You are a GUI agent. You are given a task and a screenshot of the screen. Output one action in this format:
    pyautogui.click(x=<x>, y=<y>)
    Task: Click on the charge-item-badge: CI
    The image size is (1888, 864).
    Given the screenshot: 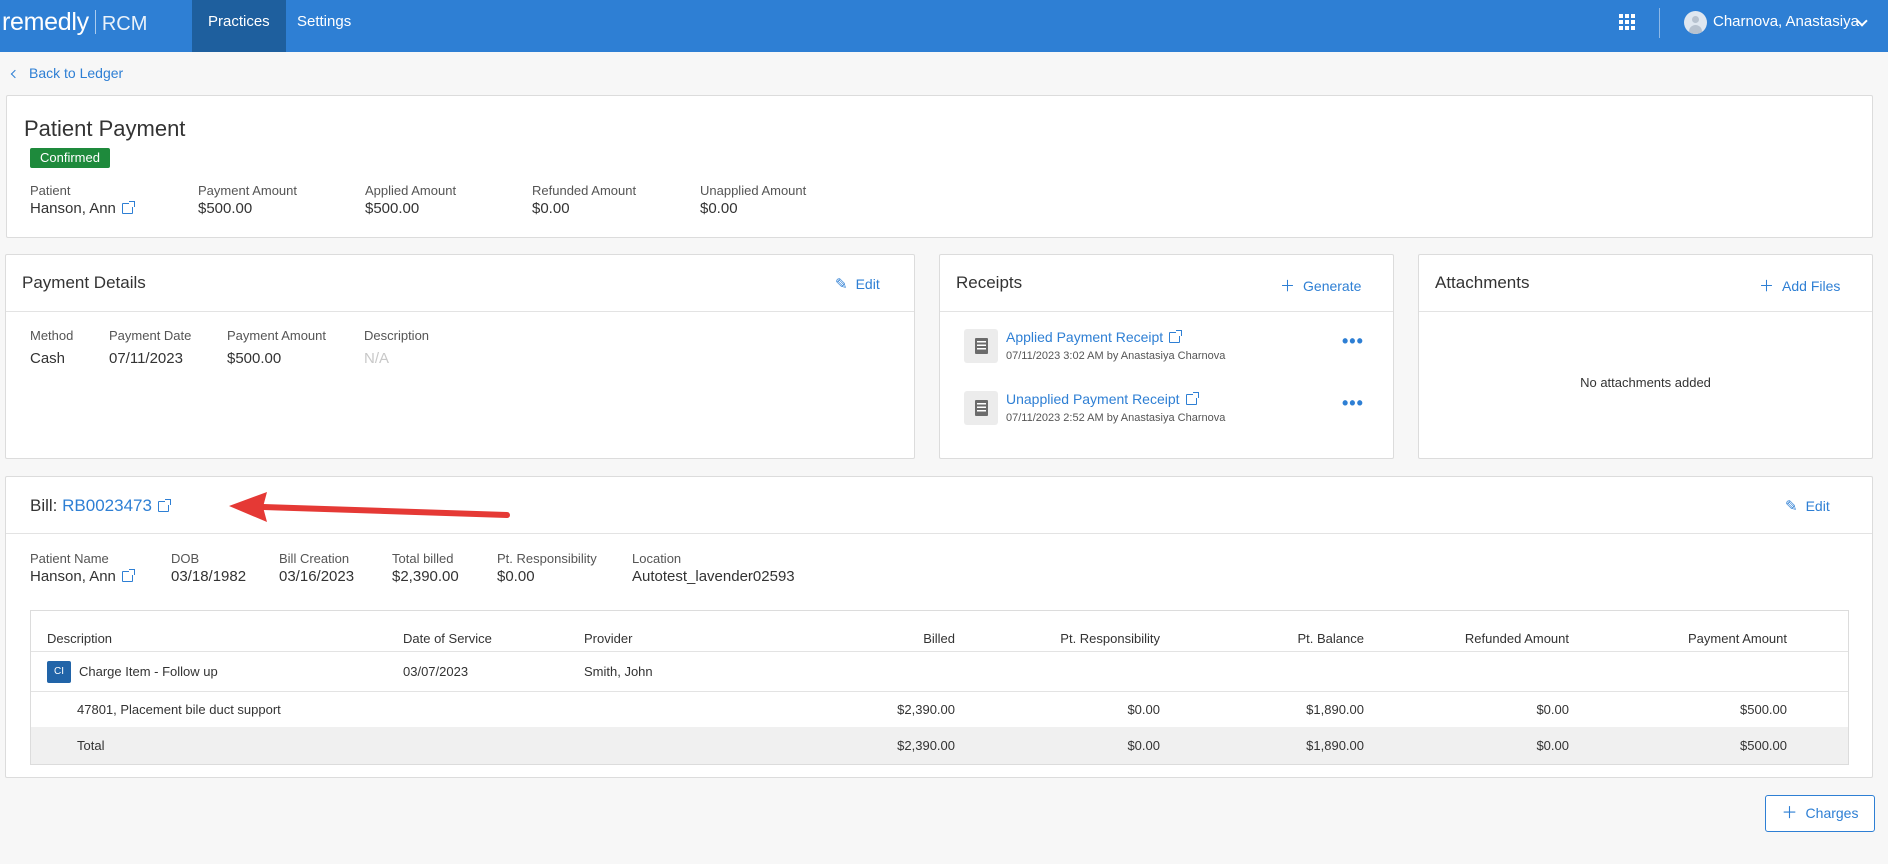 What is the action you would take?
    pyautogui.click(x=59, y=672)
    